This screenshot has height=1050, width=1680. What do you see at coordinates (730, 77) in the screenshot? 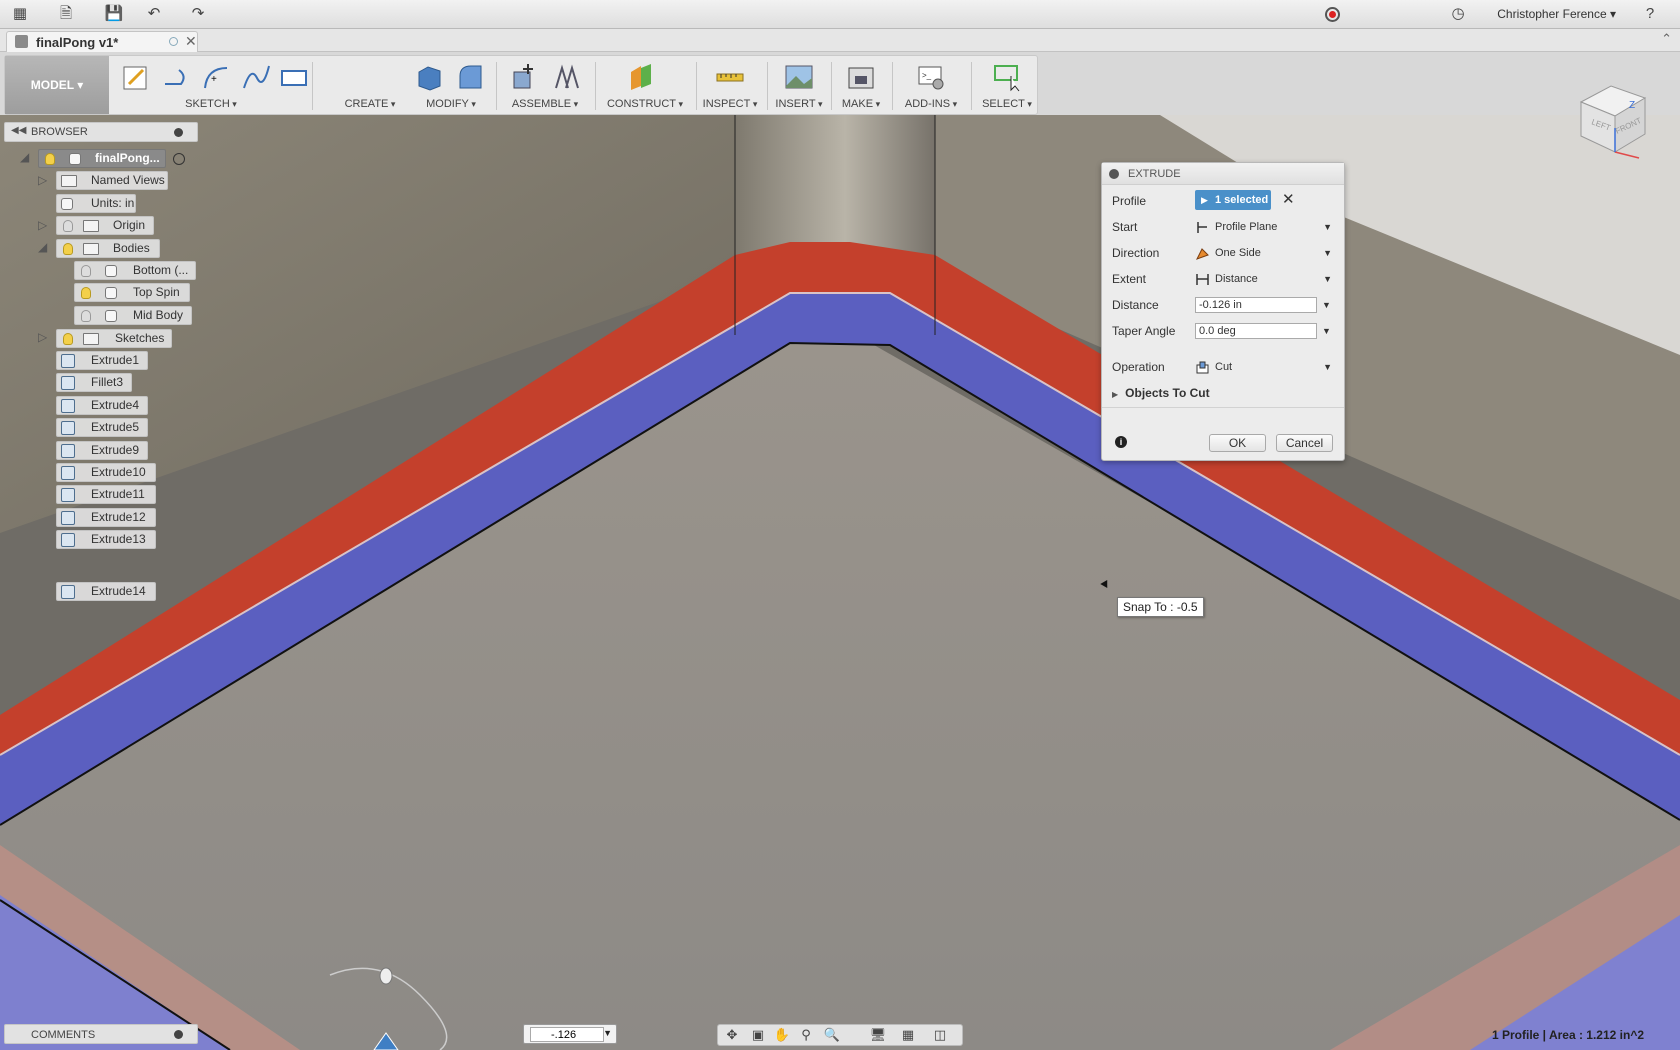
I see `measure-icon` at bounding box center [730, 77].